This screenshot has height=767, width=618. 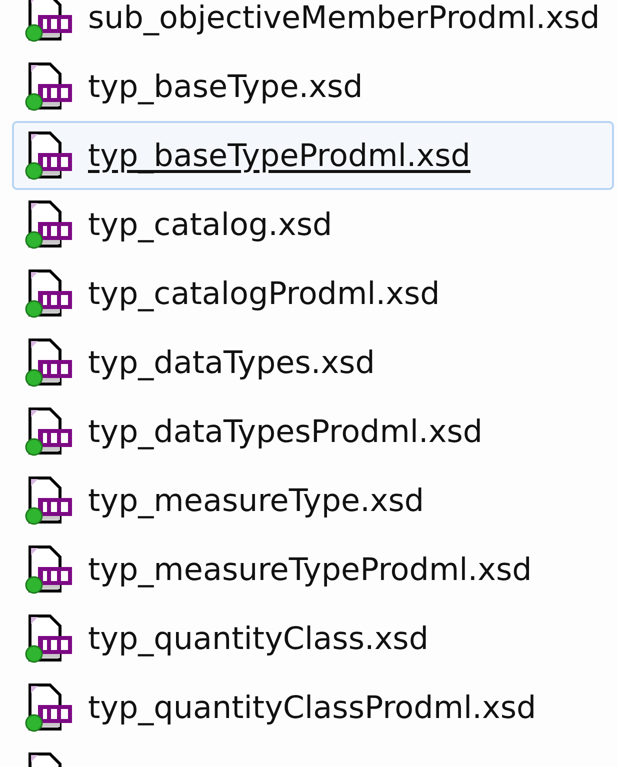 What do you see at coordinates (310, 570) in the screenshot?
I see `file-name: typ_measureTypeProdml.xsd` at bounding box center [310, 570].